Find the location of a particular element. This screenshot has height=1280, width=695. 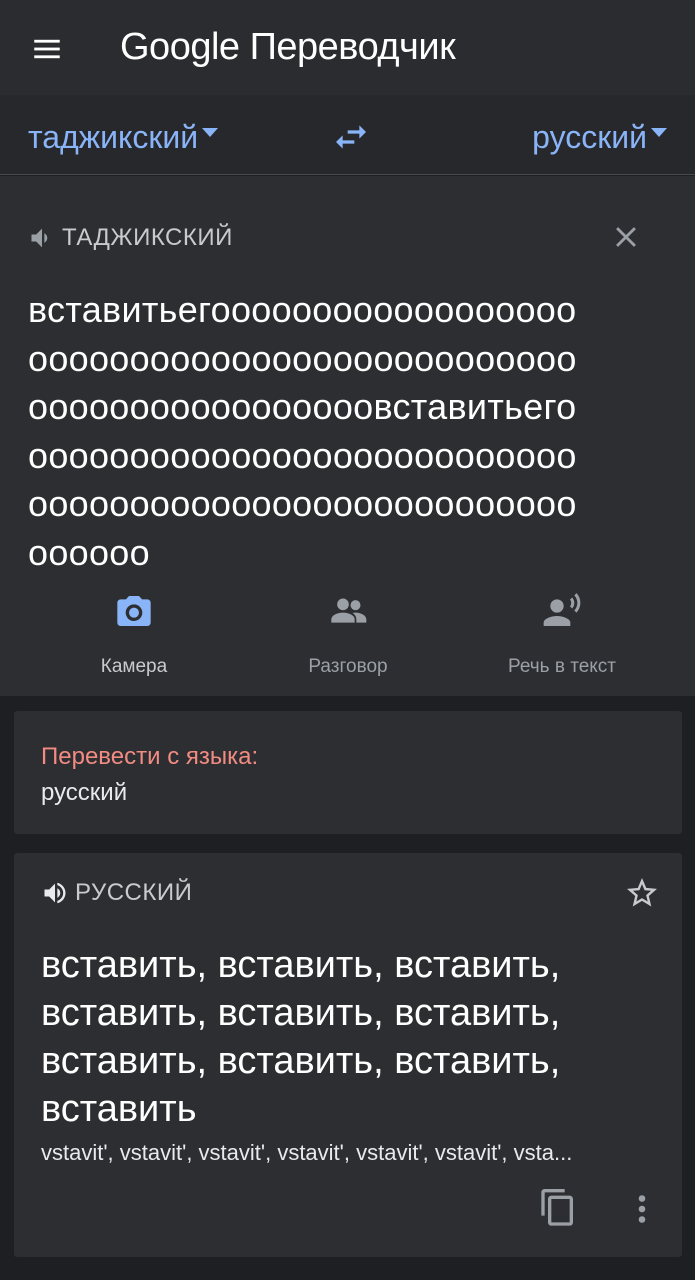

swap-arrows-icon is located at coordinates (351, 137).